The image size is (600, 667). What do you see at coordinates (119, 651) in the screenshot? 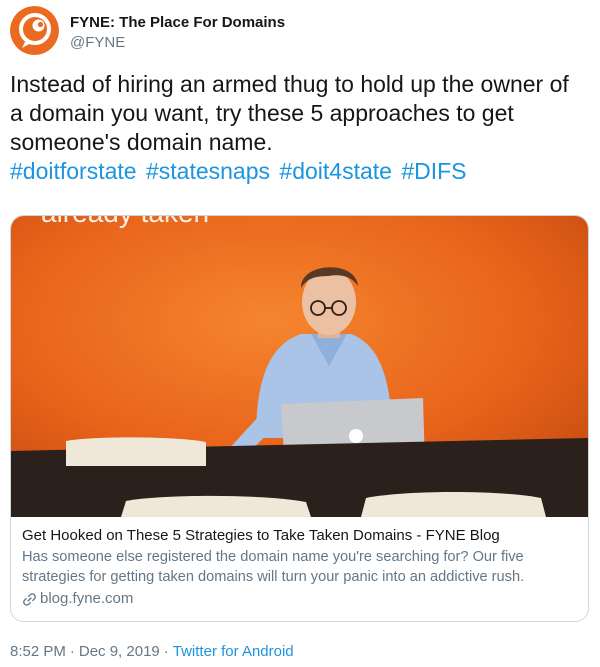
I see `tweet-date: Dec 9, 2019` at bounding box center [119, 651].